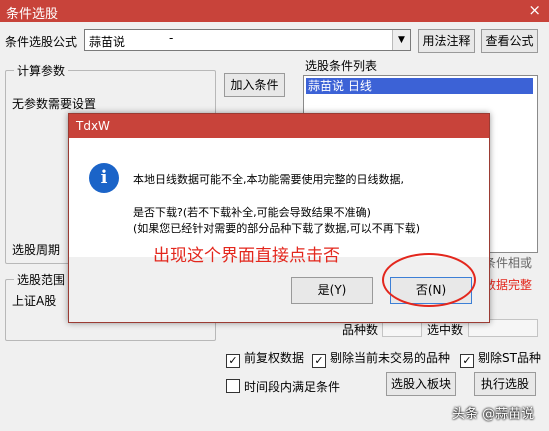  Describe the element at coordinates (233, 386) in the screenshot. I see `checkbox-empty-icon` at that location.